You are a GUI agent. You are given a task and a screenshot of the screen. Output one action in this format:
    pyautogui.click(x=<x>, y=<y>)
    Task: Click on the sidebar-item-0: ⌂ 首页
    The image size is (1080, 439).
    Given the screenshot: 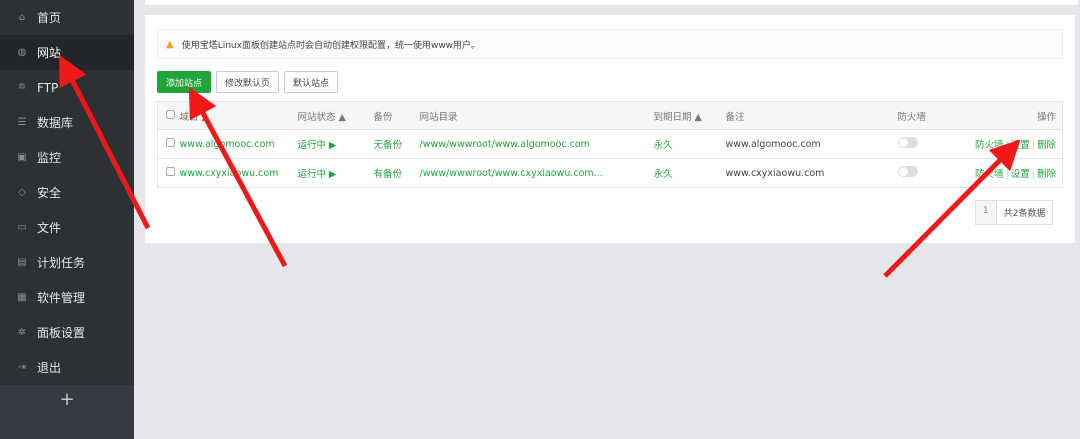 What is the action you would take?
    pyautogui.click(x=67, y=17)
    